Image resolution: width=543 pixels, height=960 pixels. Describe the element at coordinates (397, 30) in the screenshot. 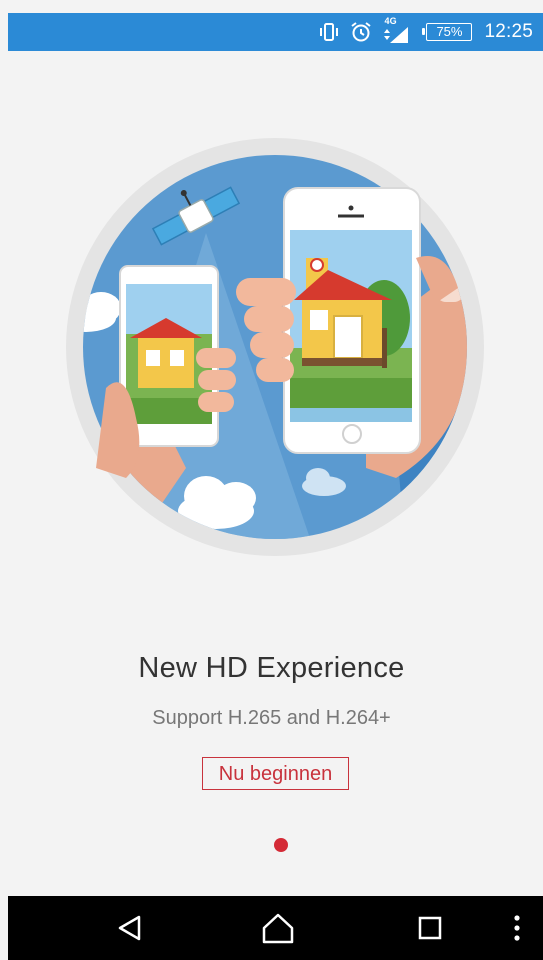

I see `signal-icon: 4G` at that location.